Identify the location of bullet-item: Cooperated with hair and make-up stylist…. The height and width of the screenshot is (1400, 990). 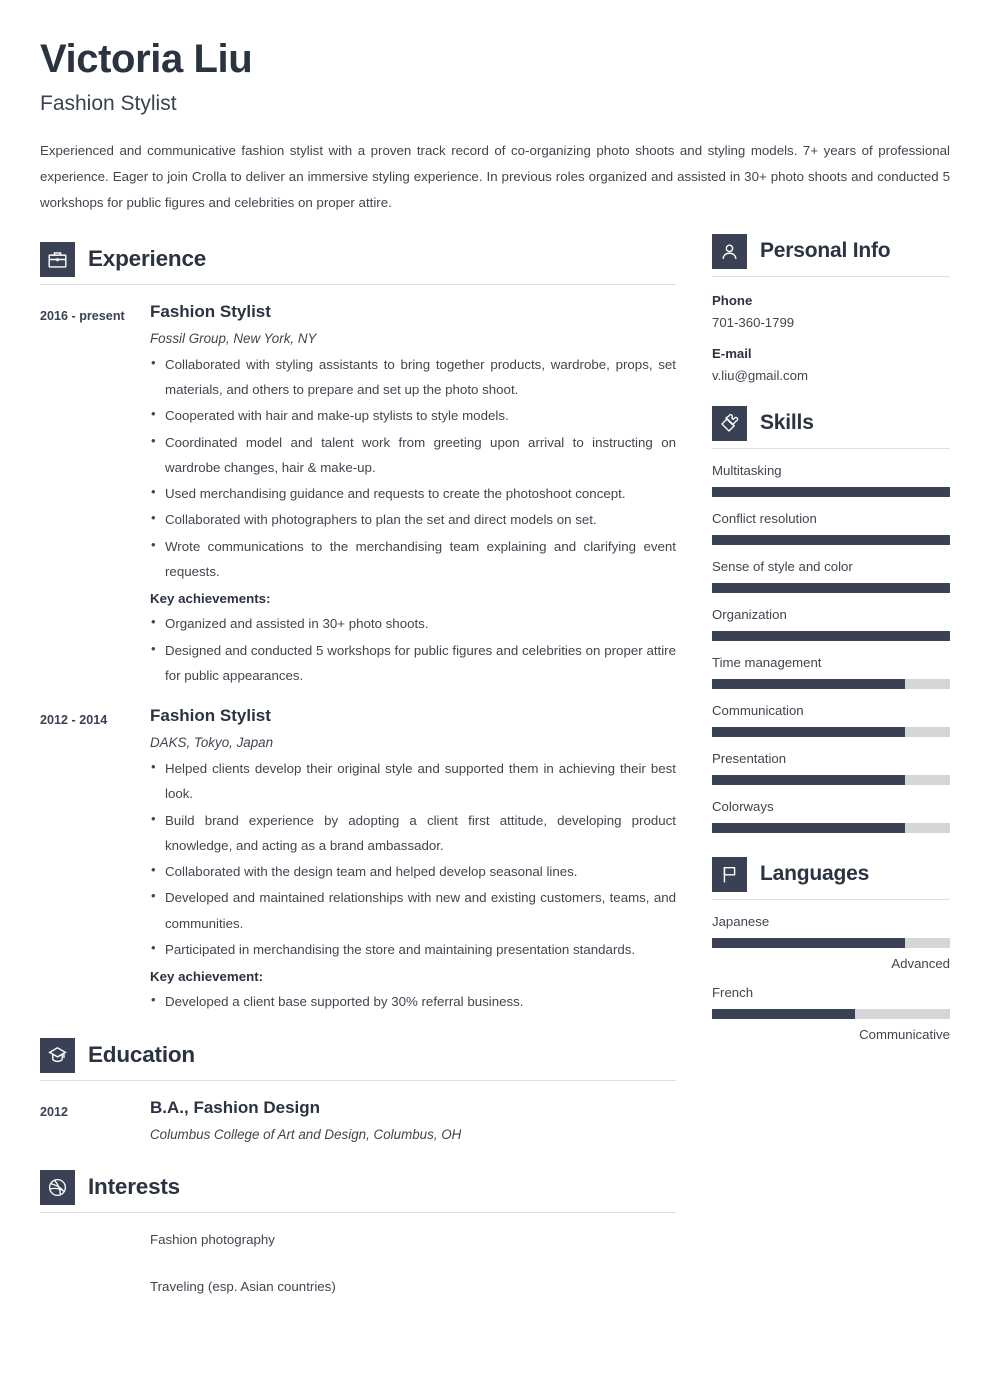
(413, 415).